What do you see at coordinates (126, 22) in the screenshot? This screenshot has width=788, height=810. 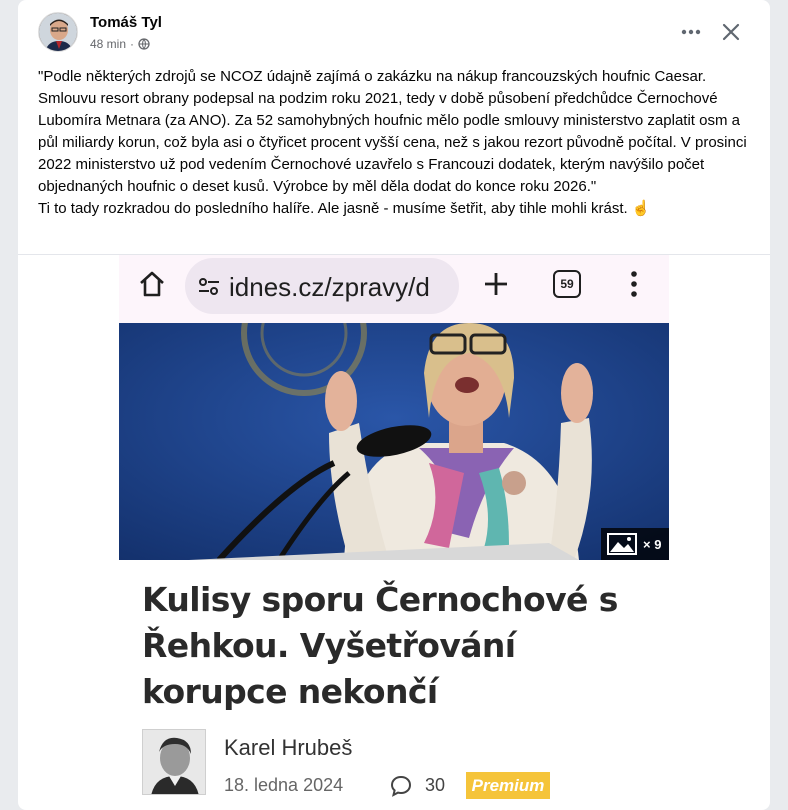 I see `author-name: Tomáš Tyl` at bounding box center [126, 22].